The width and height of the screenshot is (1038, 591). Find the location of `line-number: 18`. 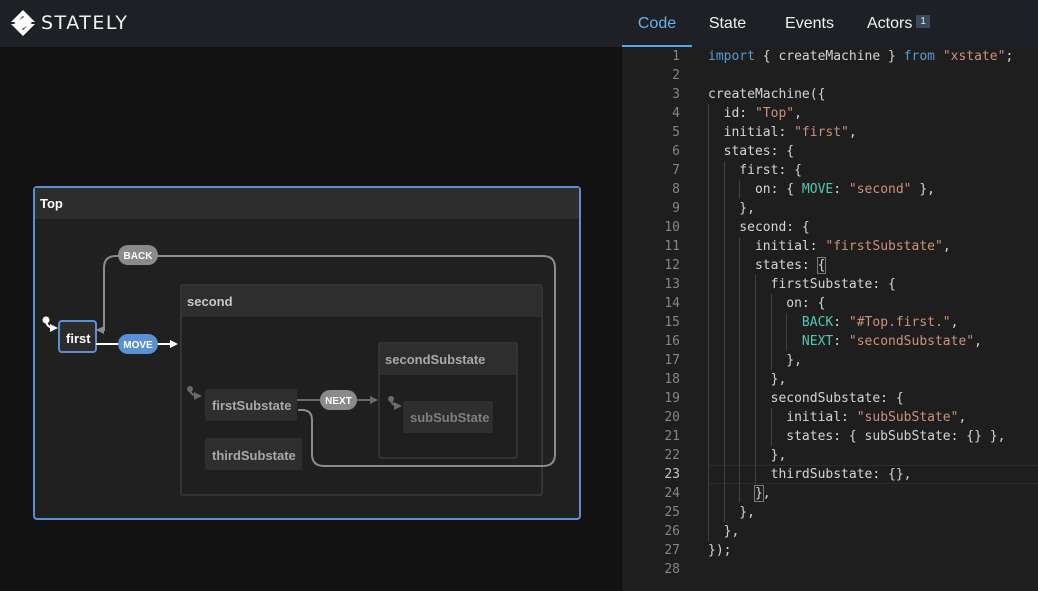

line-number: 18 is located at coordinates (672, 379).